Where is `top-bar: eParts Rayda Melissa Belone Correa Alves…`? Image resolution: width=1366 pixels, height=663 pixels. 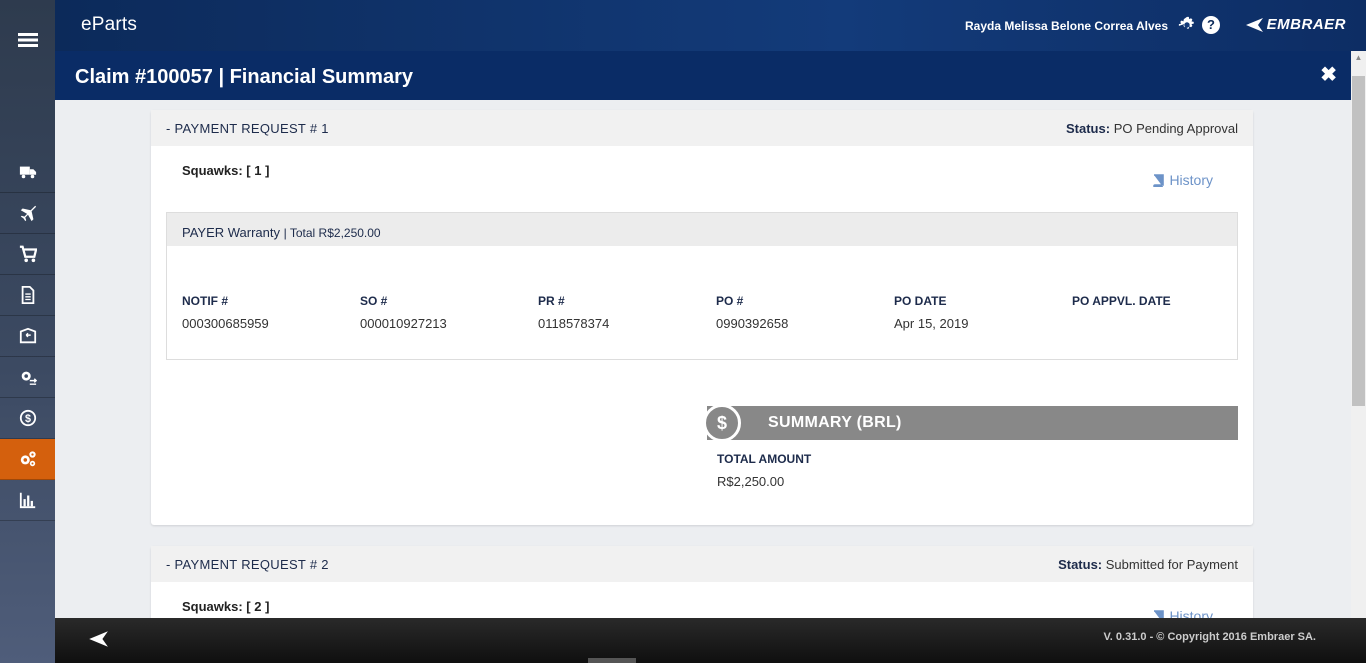
top-bar: eParts Rayda Melissa Belone Correa Alves… is located at coordinates (710, 25).